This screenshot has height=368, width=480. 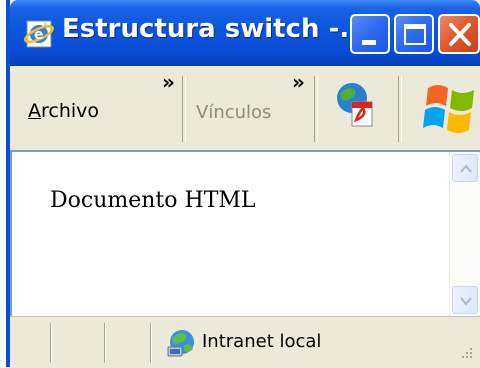 I want to click on security-zone-label: Intranet local, so click(x=262, y=341).